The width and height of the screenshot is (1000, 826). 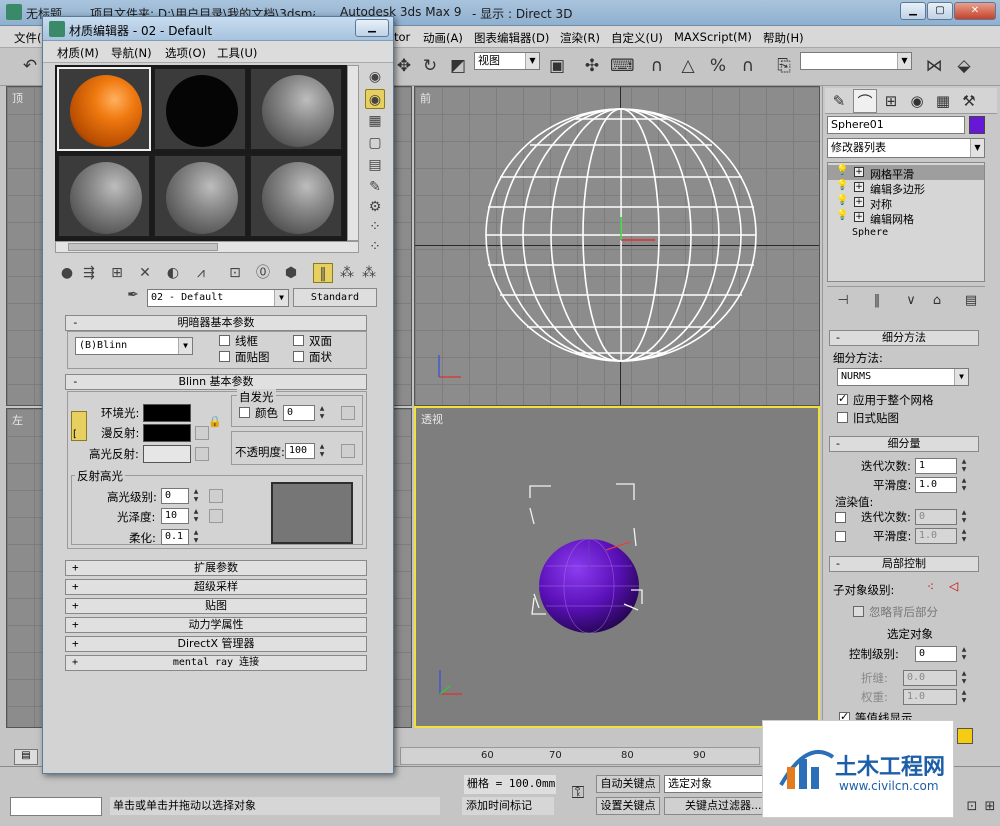 I want to click on menu-customize: 自定义(U), so click(x=637, y=38).